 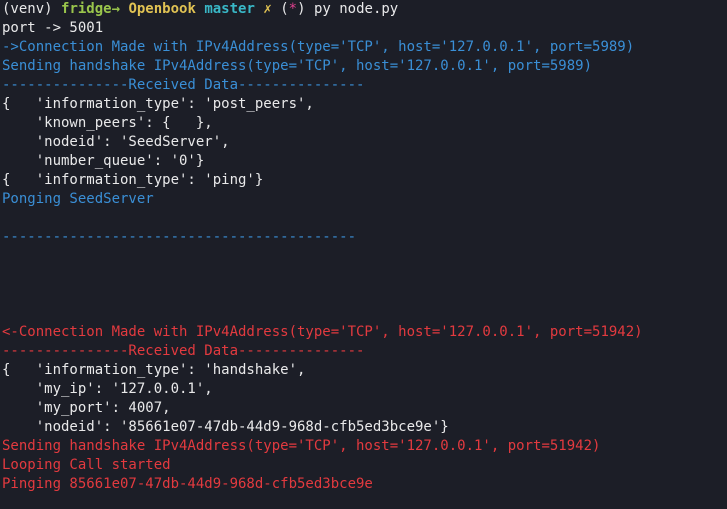 What do you see at coordinates (120, 9) in the screenshot?
I see `prompt-arrow-icon: →` at bounding box center [120, 9].